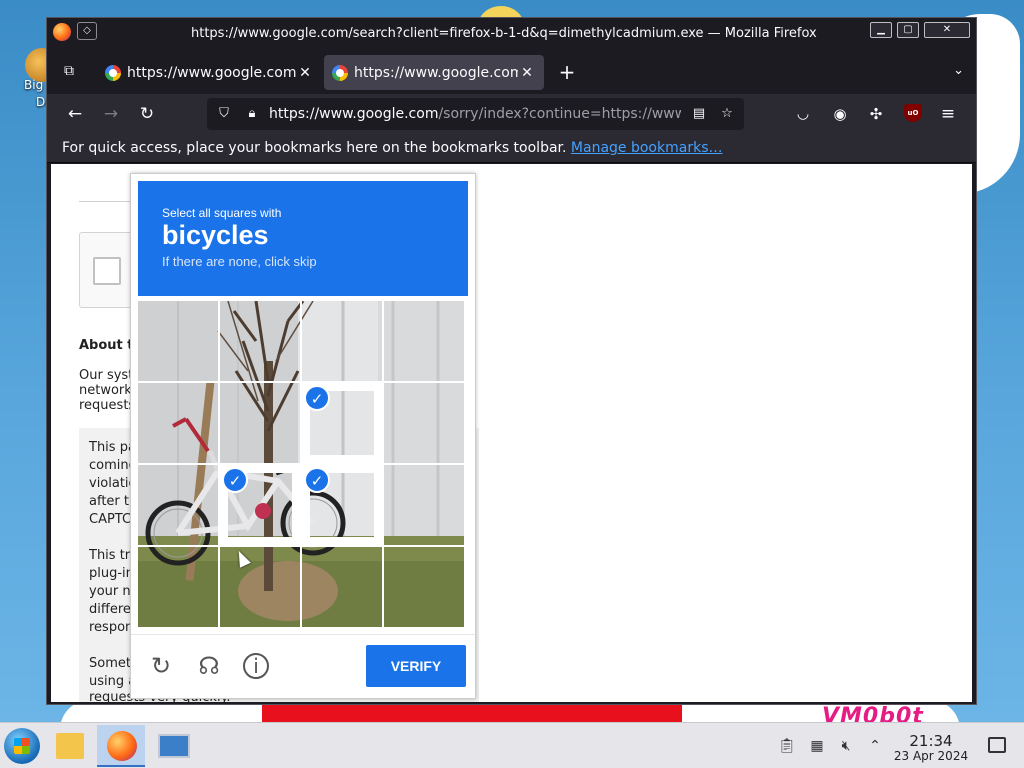 The width and height of the screenshot is (1024, 768). Describe the element at coordinates (958, 70) in the screenshot. I see `list-all-tabs-icon: ⌄` at that location.